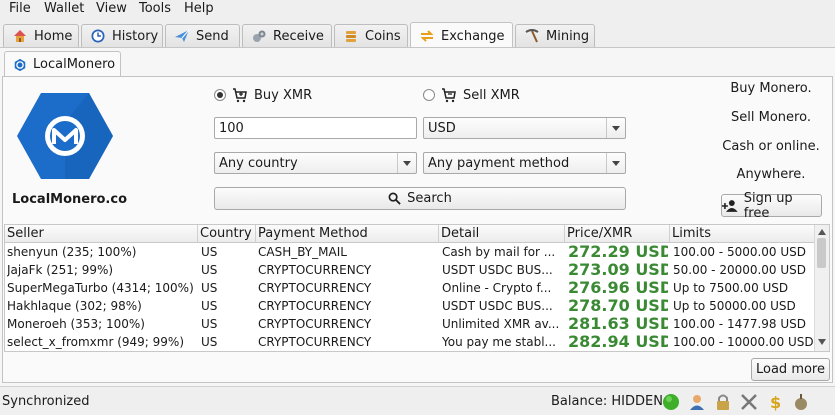  Describe the element at coordinates (743, 342) in the screenshot. I see `limits-cell: 100.00 - 10000.00 USD` at that location.